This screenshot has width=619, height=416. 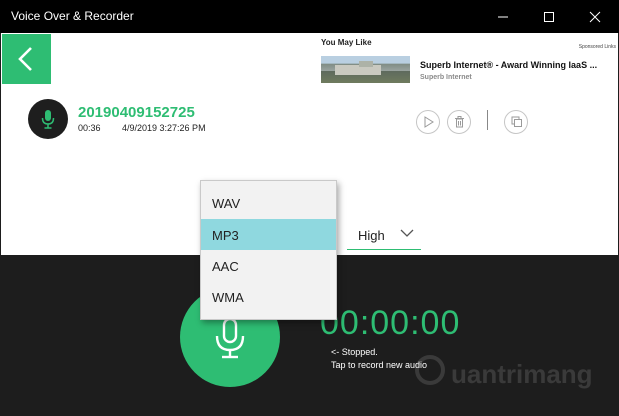 What do you see at coordinates (268, 202) in the screenshot?
I see `format-option-wav: WAV` at bounding box center [268, 202].